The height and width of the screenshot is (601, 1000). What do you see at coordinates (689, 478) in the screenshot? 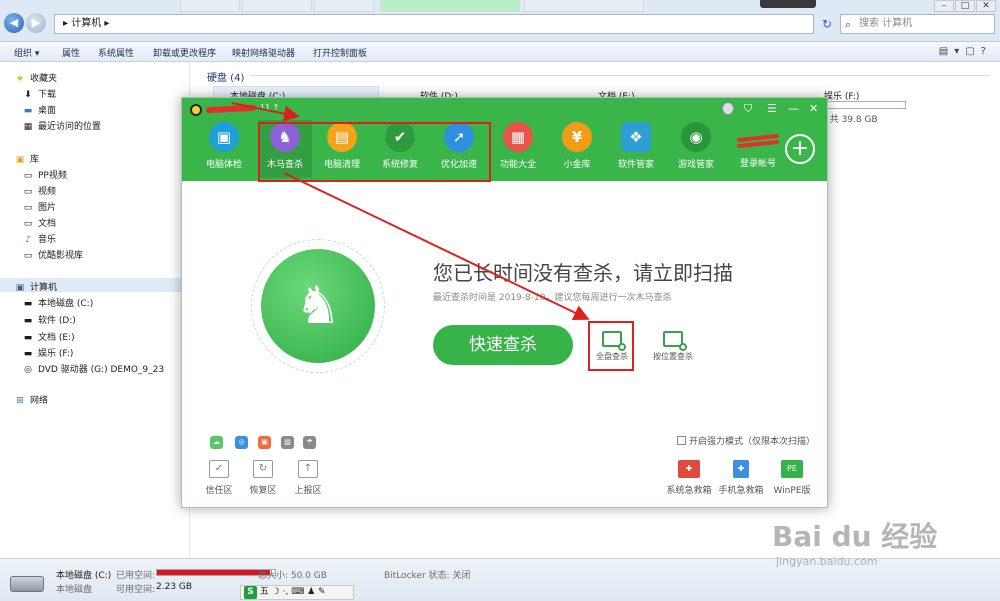
I see `system-rescue-button: ✚ 系统急救箱` at bounding box center [689, 478].